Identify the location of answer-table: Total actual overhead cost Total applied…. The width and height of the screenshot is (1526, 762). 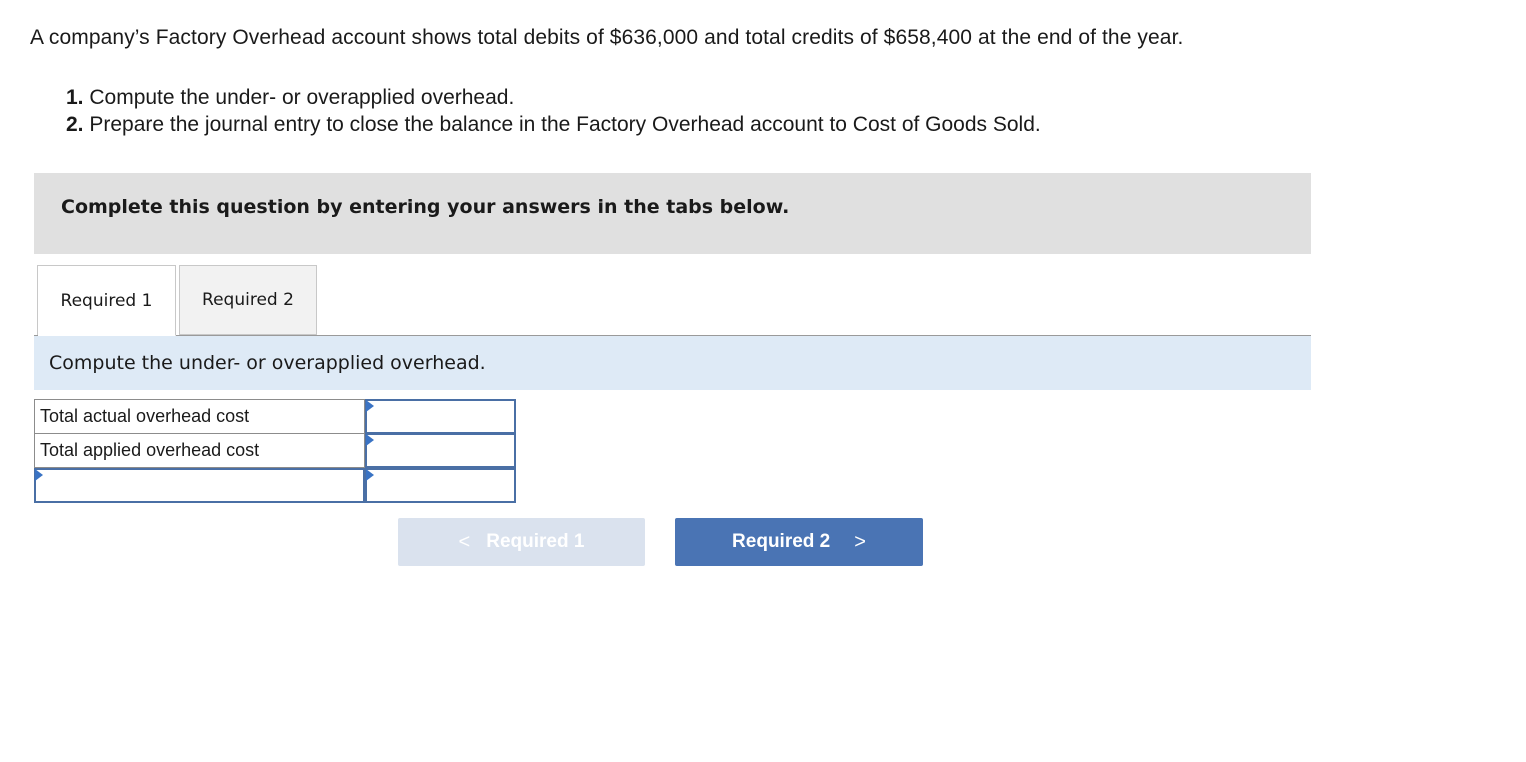
(275, 451).